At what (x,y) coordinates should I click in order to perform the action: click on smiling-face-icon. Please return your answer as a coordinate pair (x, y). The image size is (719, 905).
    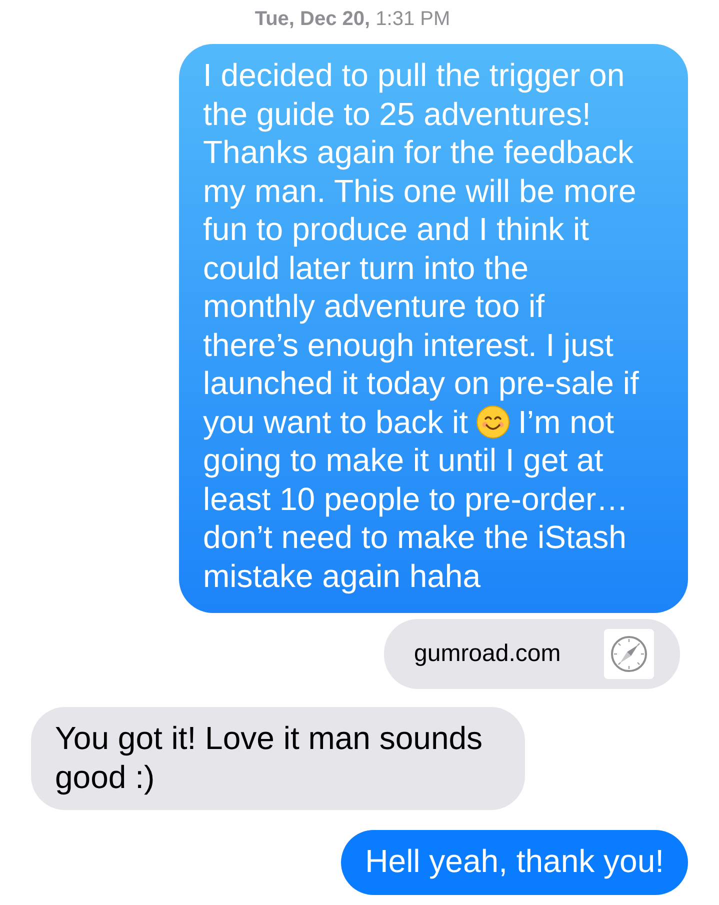
    Looking at the image, I should click on (493, 421).